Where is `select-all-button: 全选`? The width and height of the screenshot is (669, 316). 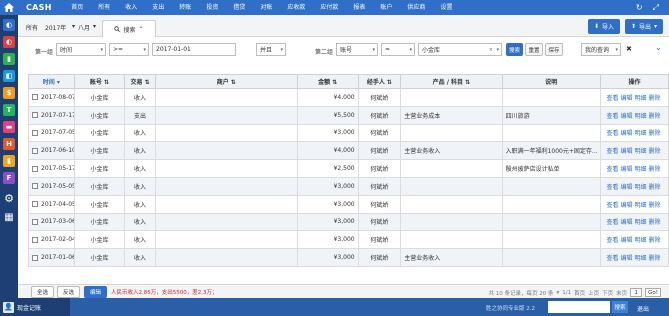 select-all-button: 全选 is located at coordinates (42, 292).